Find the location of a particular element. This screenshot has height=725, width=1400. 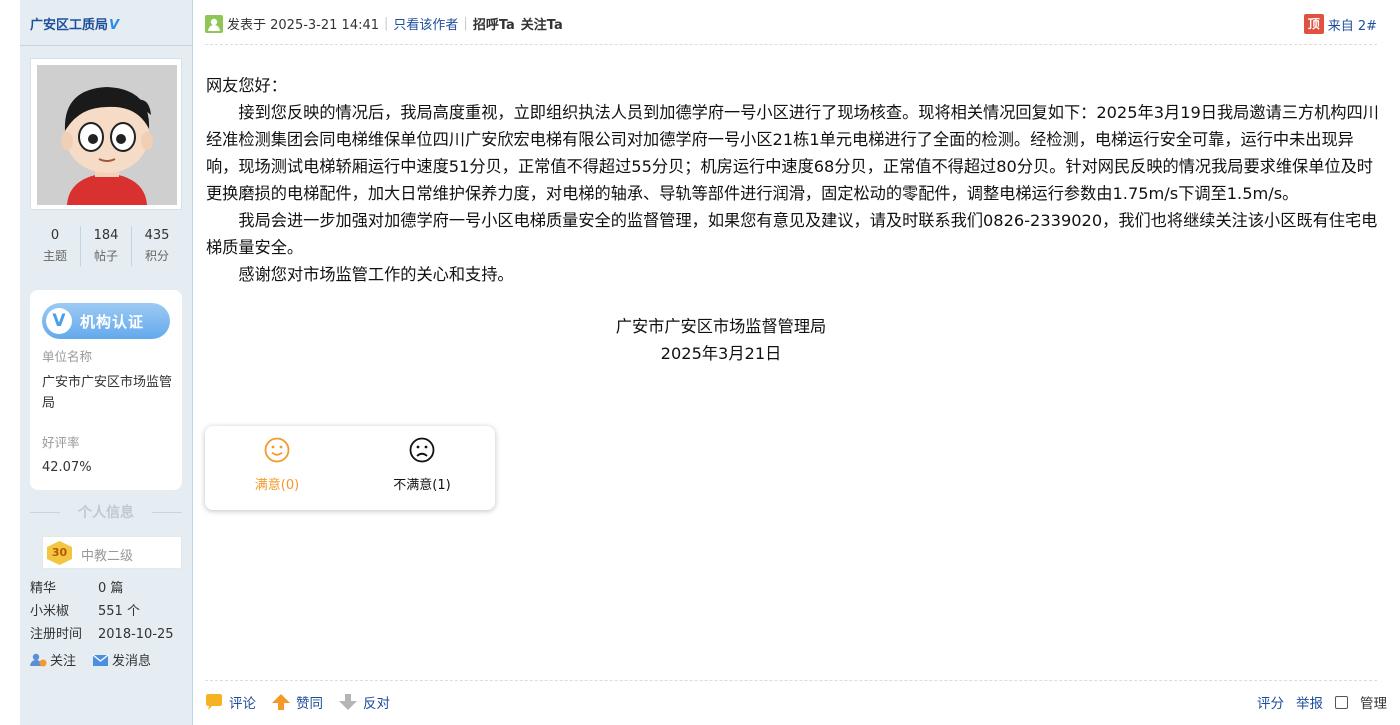

user-level: 30 中教二级 is located at coordinates (112, 552).